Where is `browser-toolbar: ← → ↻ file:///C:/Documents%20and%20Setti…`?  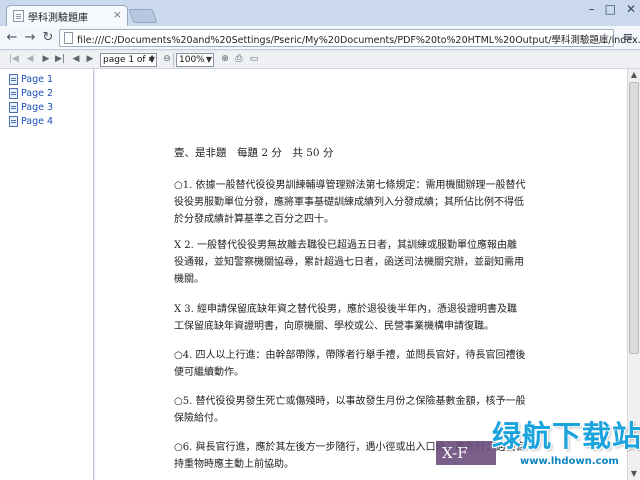 browser-toolbar: ← → ↻ file:///C:/Documents%20and%20Setti… is located at coordinates (320, 38).